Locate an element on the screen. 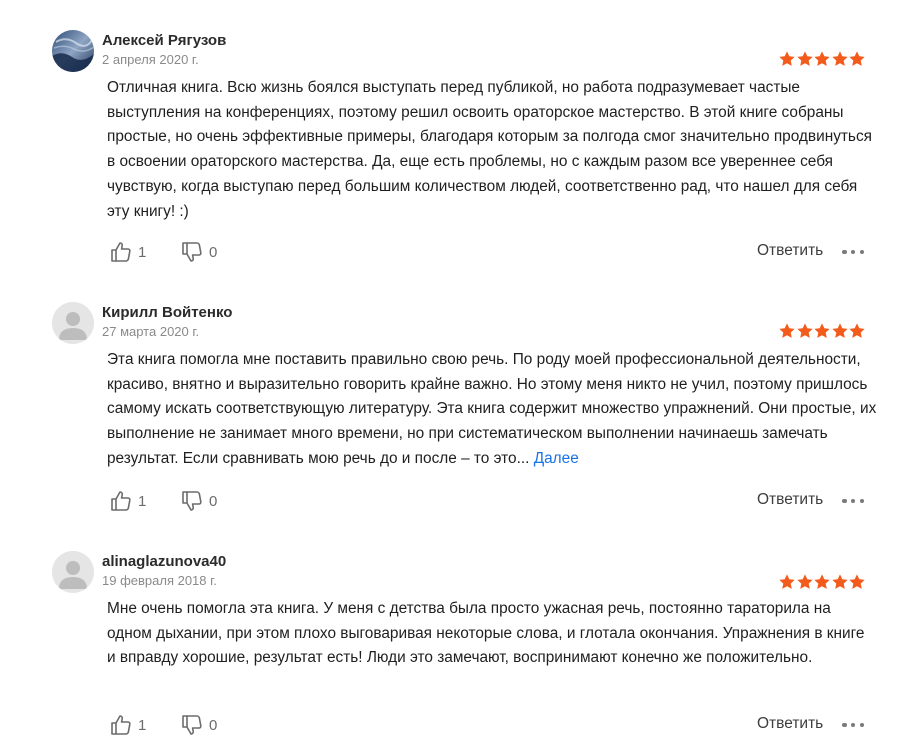  author-name: Кирилл Войтенко is located at coordinates (167, 312).